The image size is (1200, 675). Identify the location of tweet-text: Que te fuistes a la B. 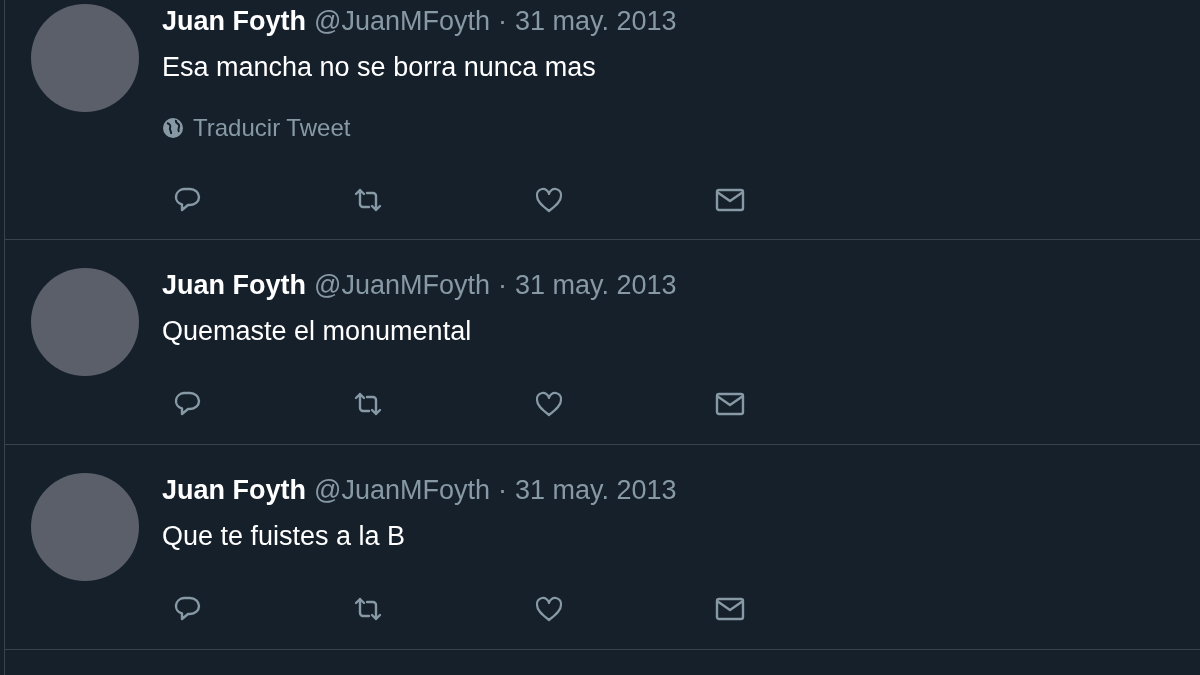
(284, 536).